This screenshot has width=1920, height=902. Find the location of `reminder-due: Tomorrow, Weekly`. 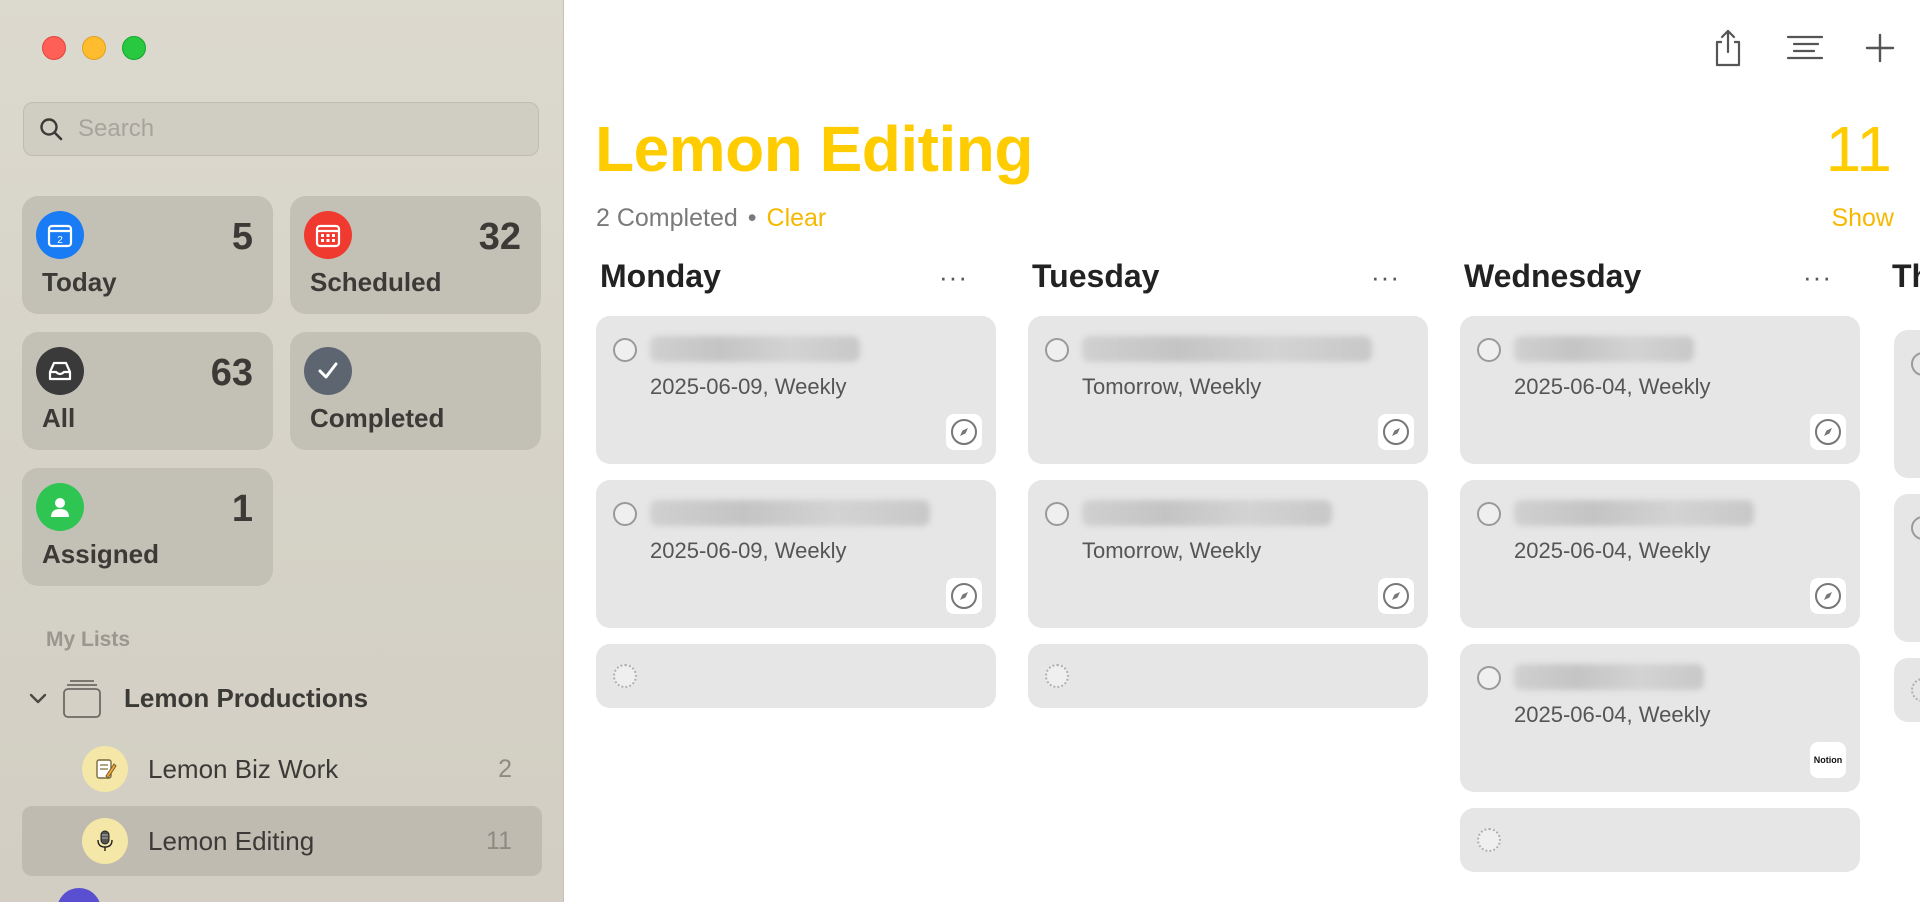

reminder-due: Tomorrow, Weekly is located at coordinates (1172, 550).